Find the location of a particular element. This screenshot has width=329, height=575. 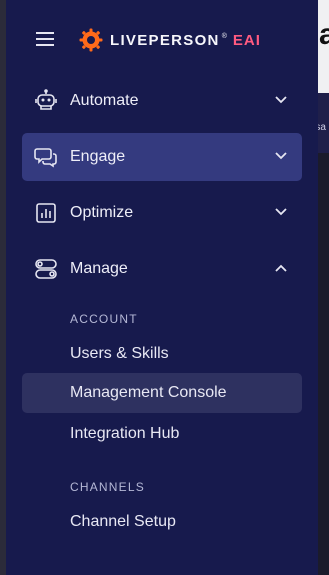

section-title-channels: CHANNELS is located at coordinates (107, 487).